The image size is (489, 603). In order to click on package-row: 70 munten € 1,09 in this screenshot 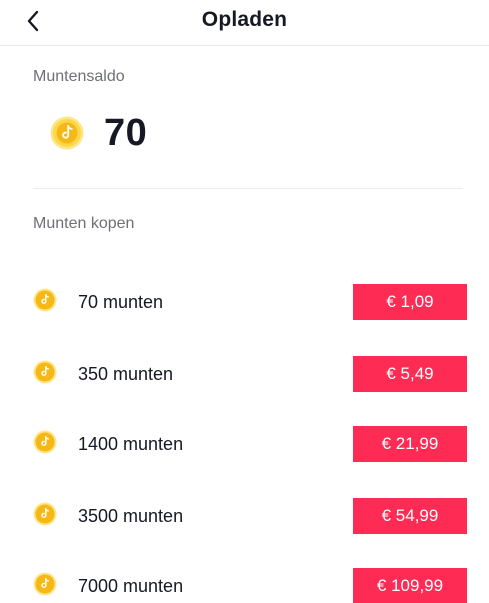, I will do `click(250, 302)`.